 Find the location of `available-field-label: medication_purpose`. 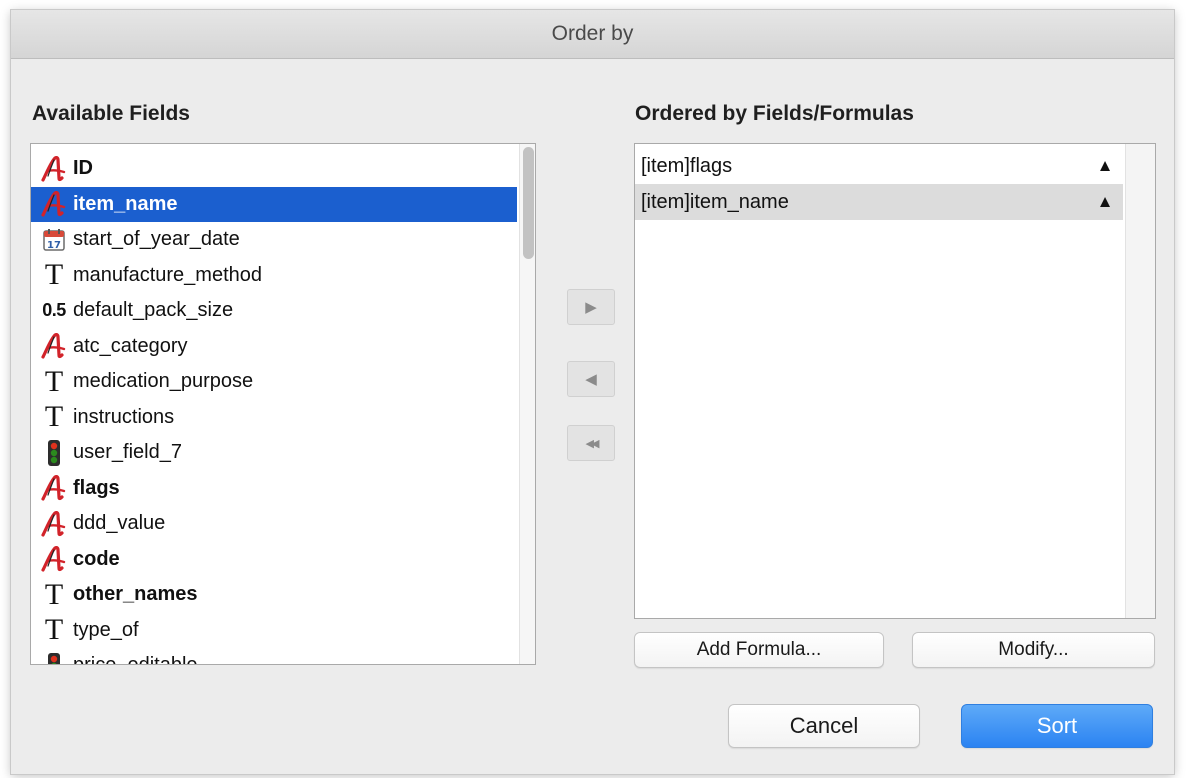

available-field-label: medication_purpose is located at coordinates (163, 381).